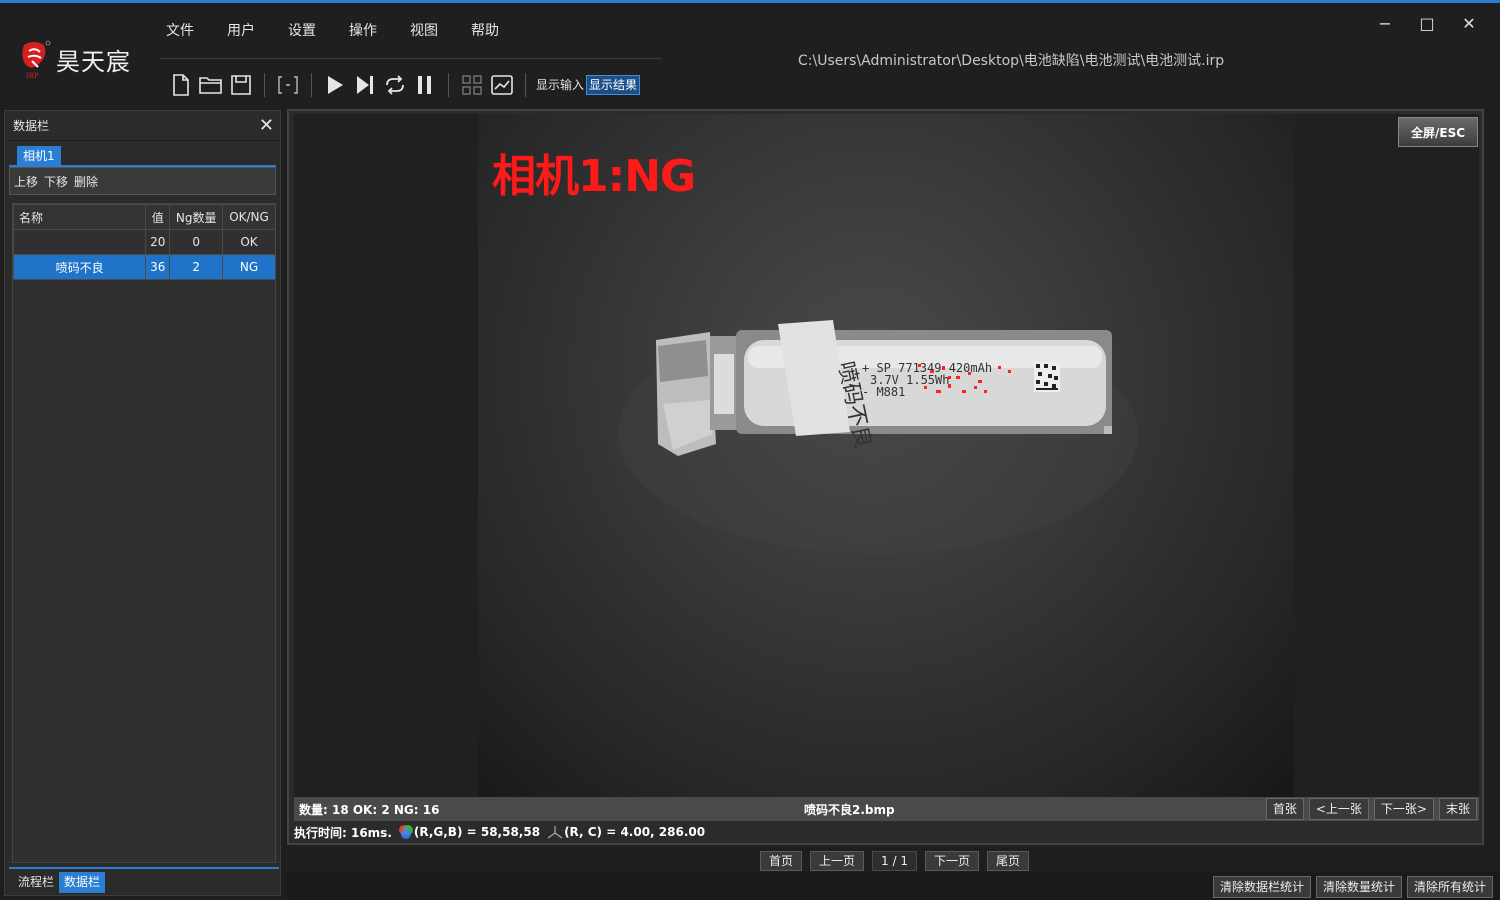  What do you see at coordinates (1338, 809) in the screenshot?
I see `prev-image-button: <上一张` at bounding box center [1338, 809].